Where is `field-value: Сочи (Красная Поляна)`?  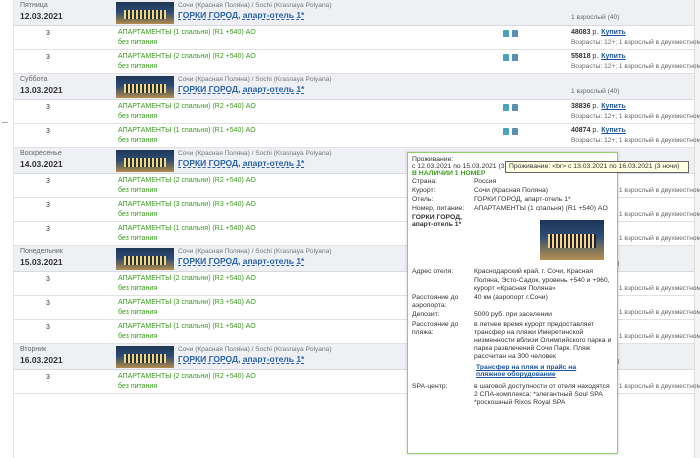 field-value: Сочи (Красная Поляна) is located at coordinates (511, 190).